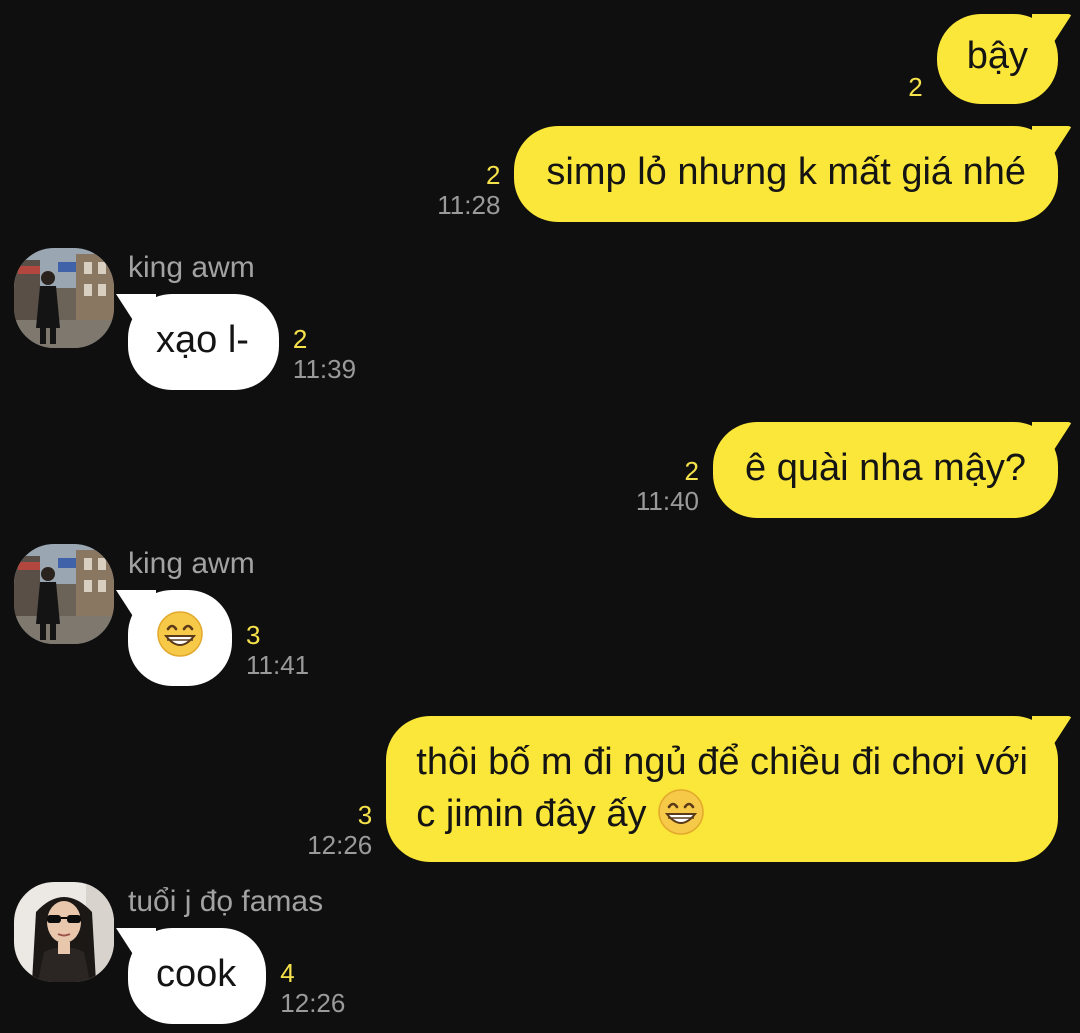  I want to click on message-bubble-incoming, so click(180, 638).